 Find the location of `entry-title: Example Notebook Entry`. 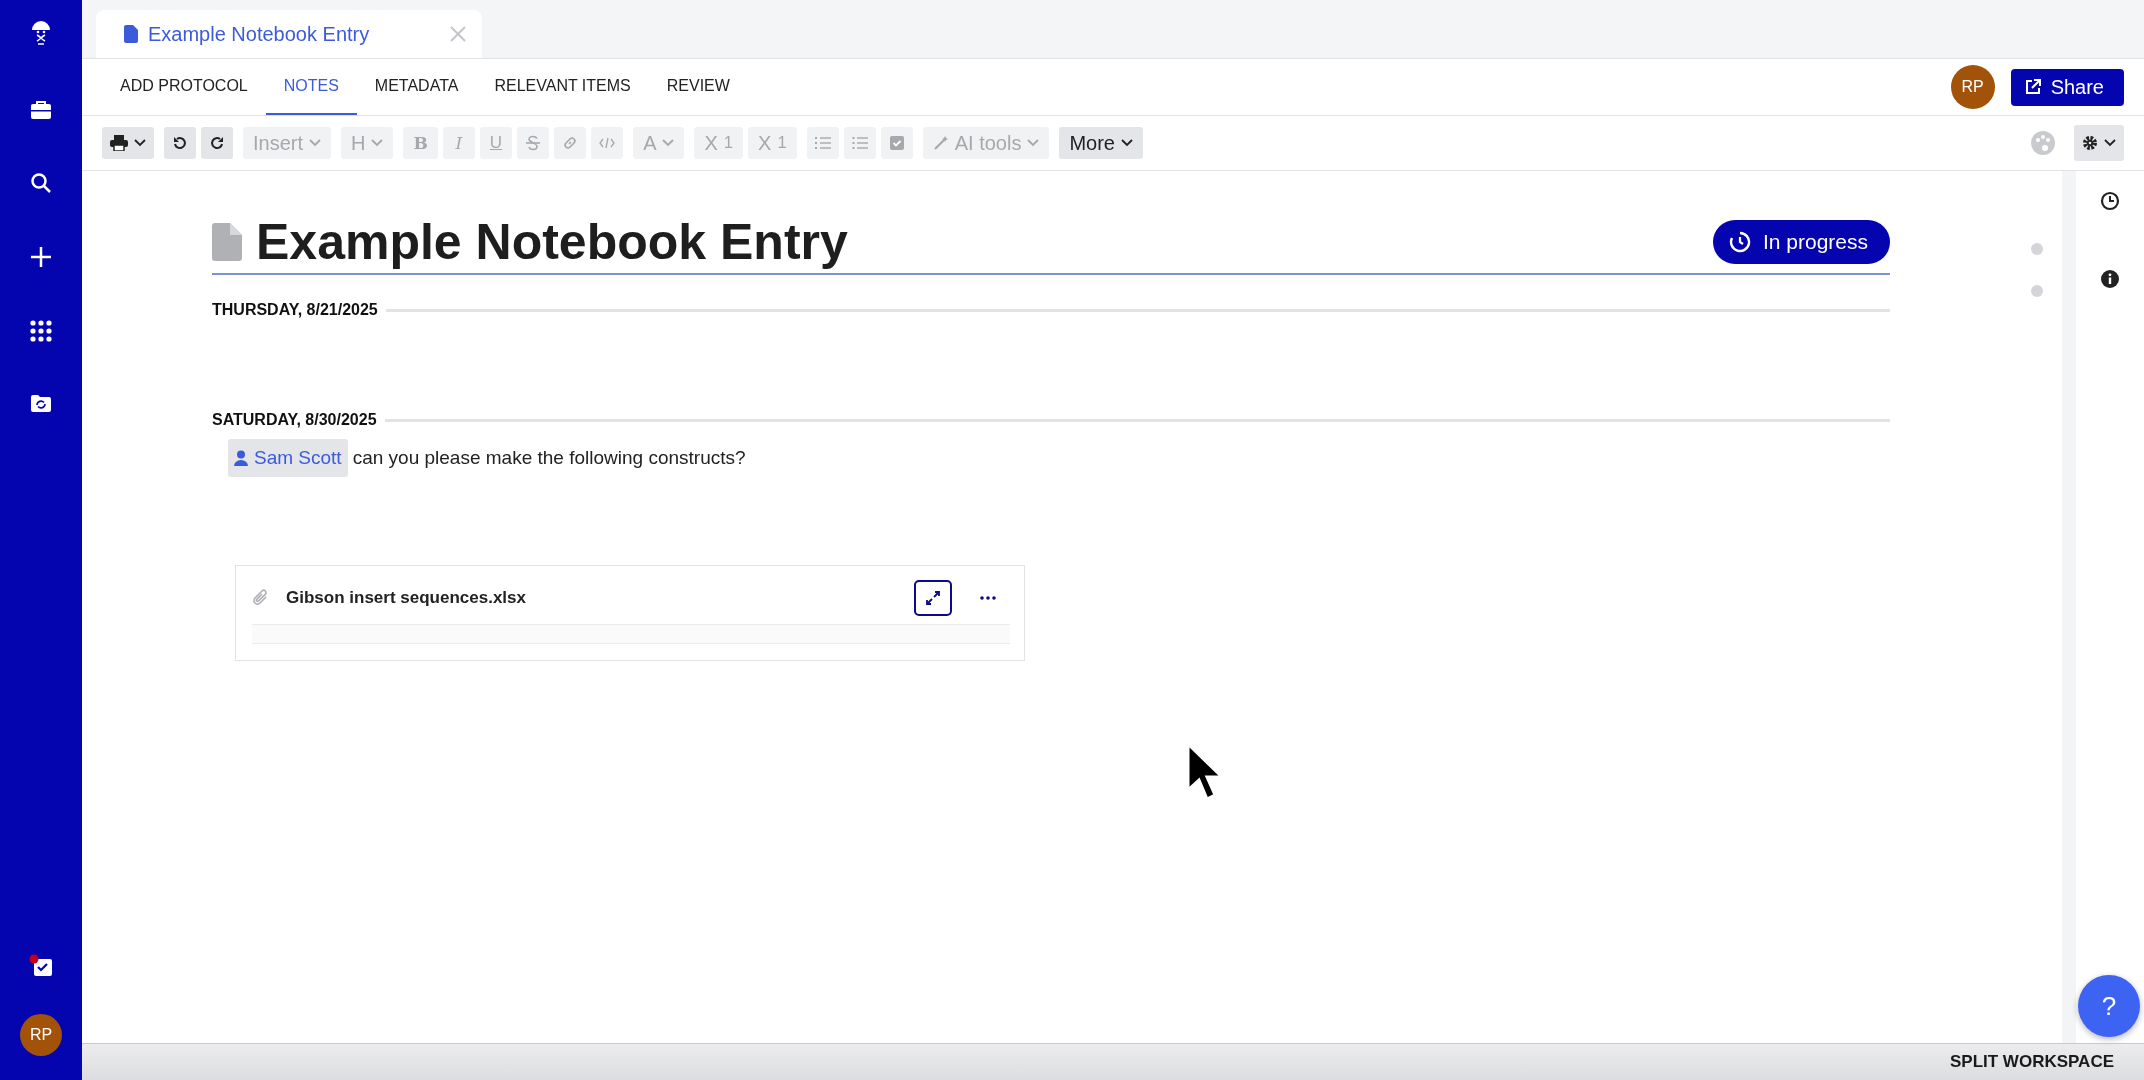

entry-title: Example Notebook Entry is located at coordinates (552, 242).